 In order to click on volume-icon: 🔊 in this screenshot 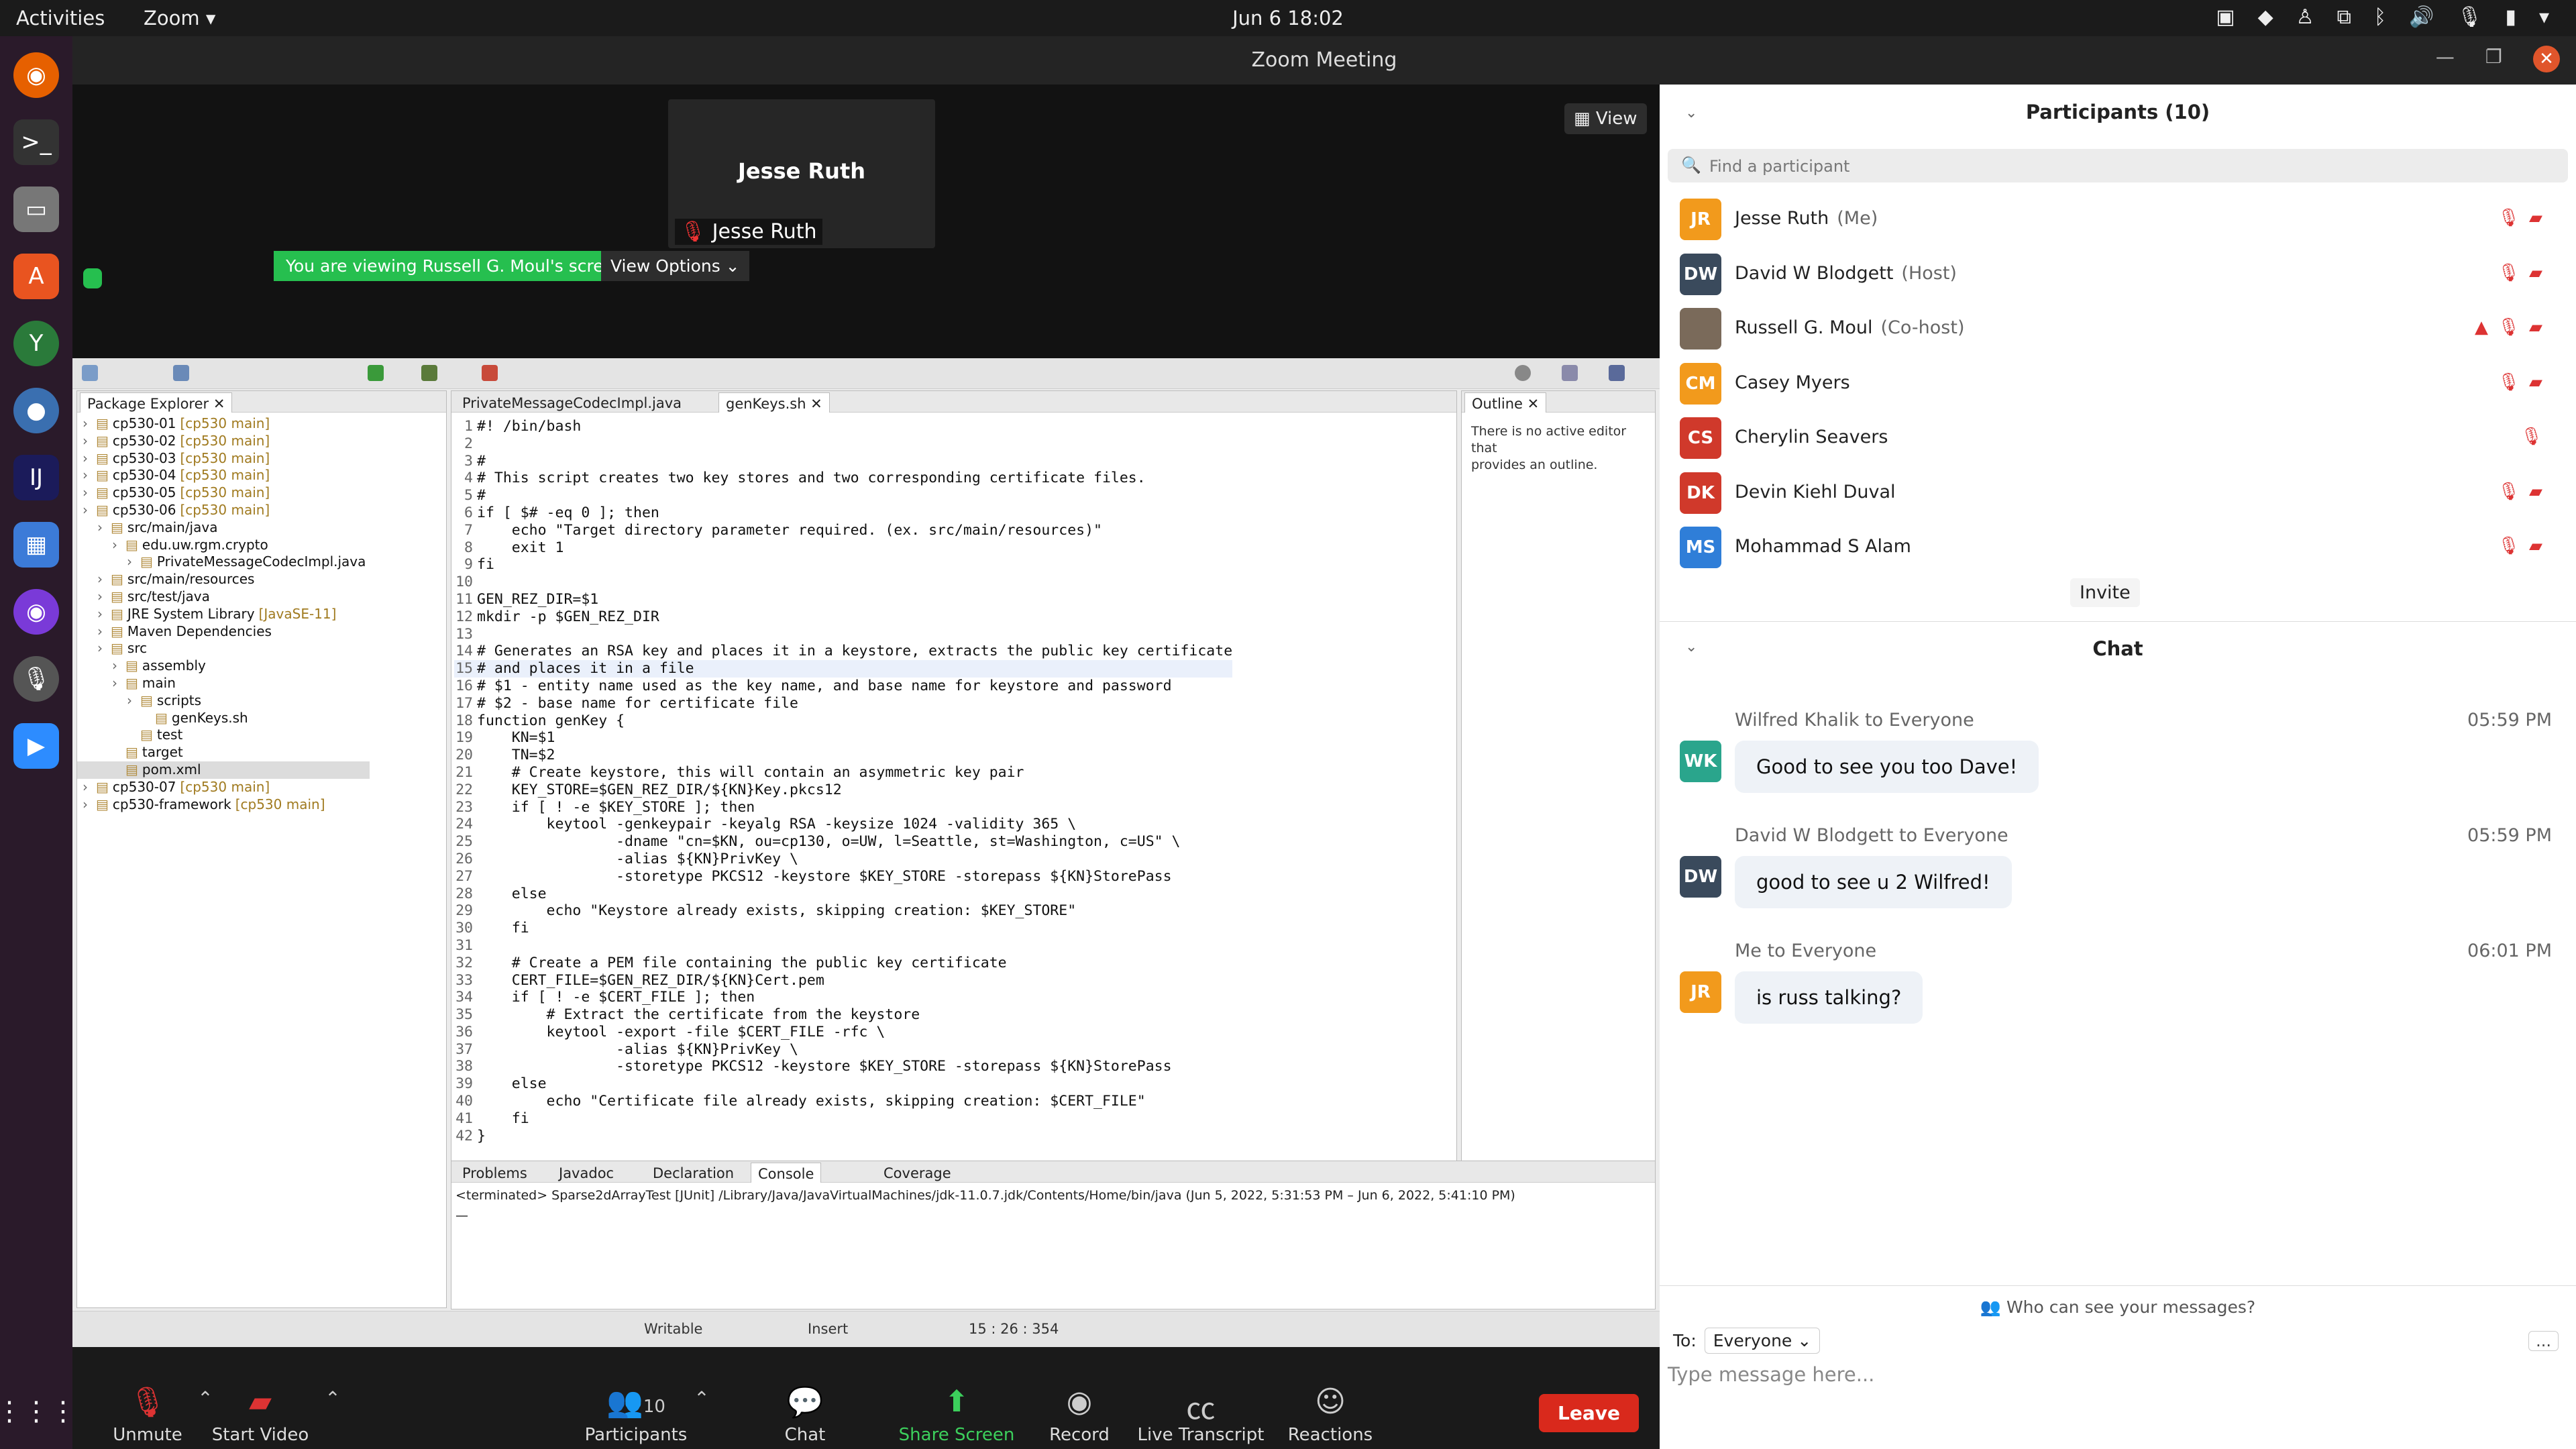, I will do `click(2421, 17)`.